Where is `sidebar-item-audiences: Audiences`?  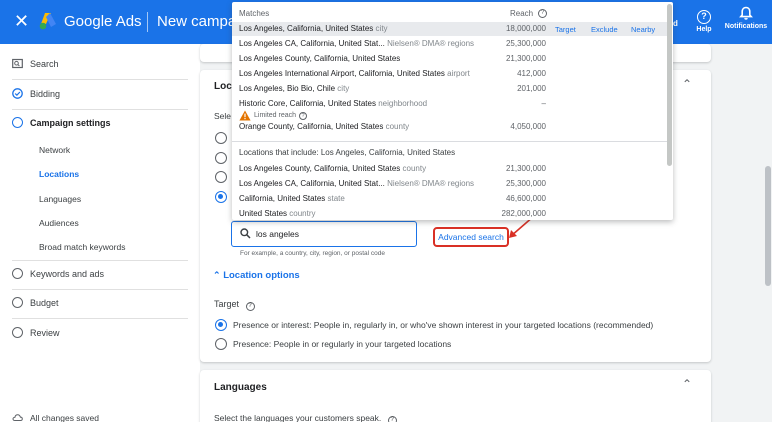 sidebar-item-audiences: Audiences is located at coordinates (59, 223).